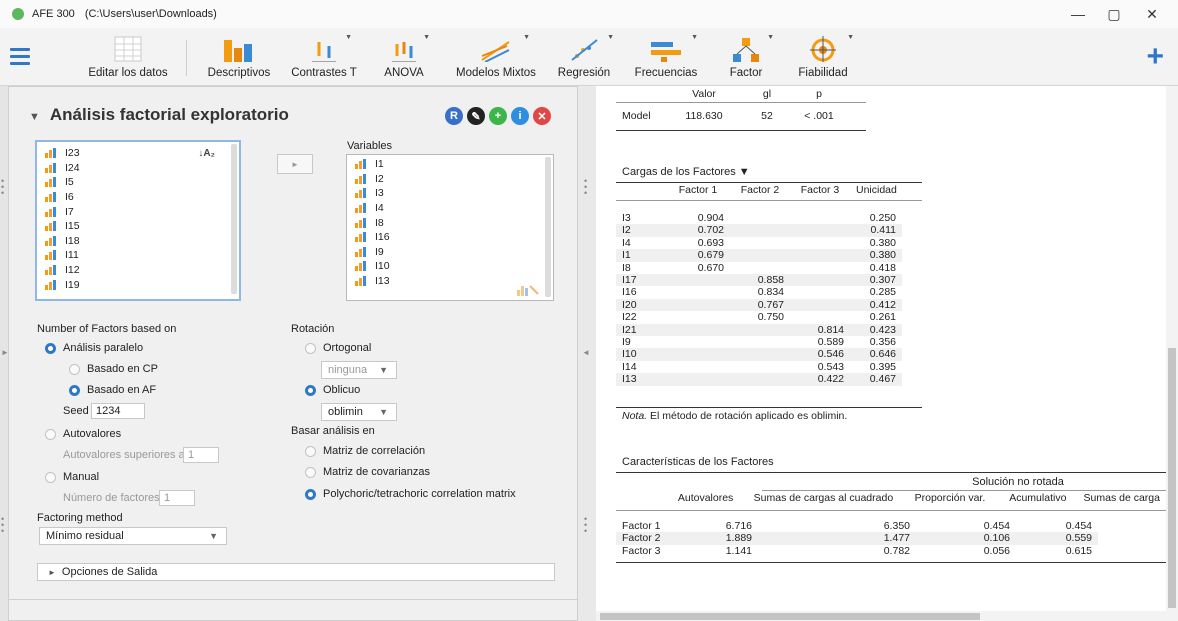 The width and height of the screenshot is (1178, 621). I want to click on orthogonal-radio, so click(310, 348).